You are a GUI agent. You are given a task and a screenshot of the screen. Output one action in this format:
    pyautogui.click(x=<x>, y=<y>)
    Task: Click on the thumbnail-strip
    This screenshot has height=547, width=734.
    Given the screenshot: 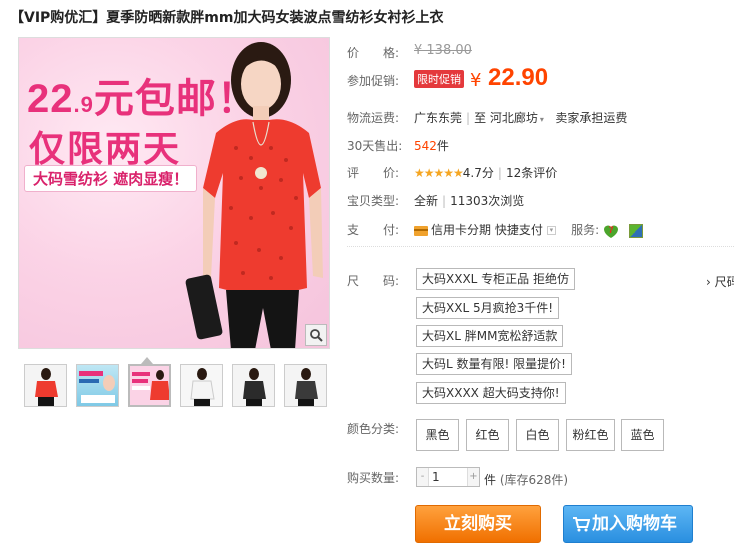 What is the action you would take?
    pyautogui.click(x=175, y=385)
    